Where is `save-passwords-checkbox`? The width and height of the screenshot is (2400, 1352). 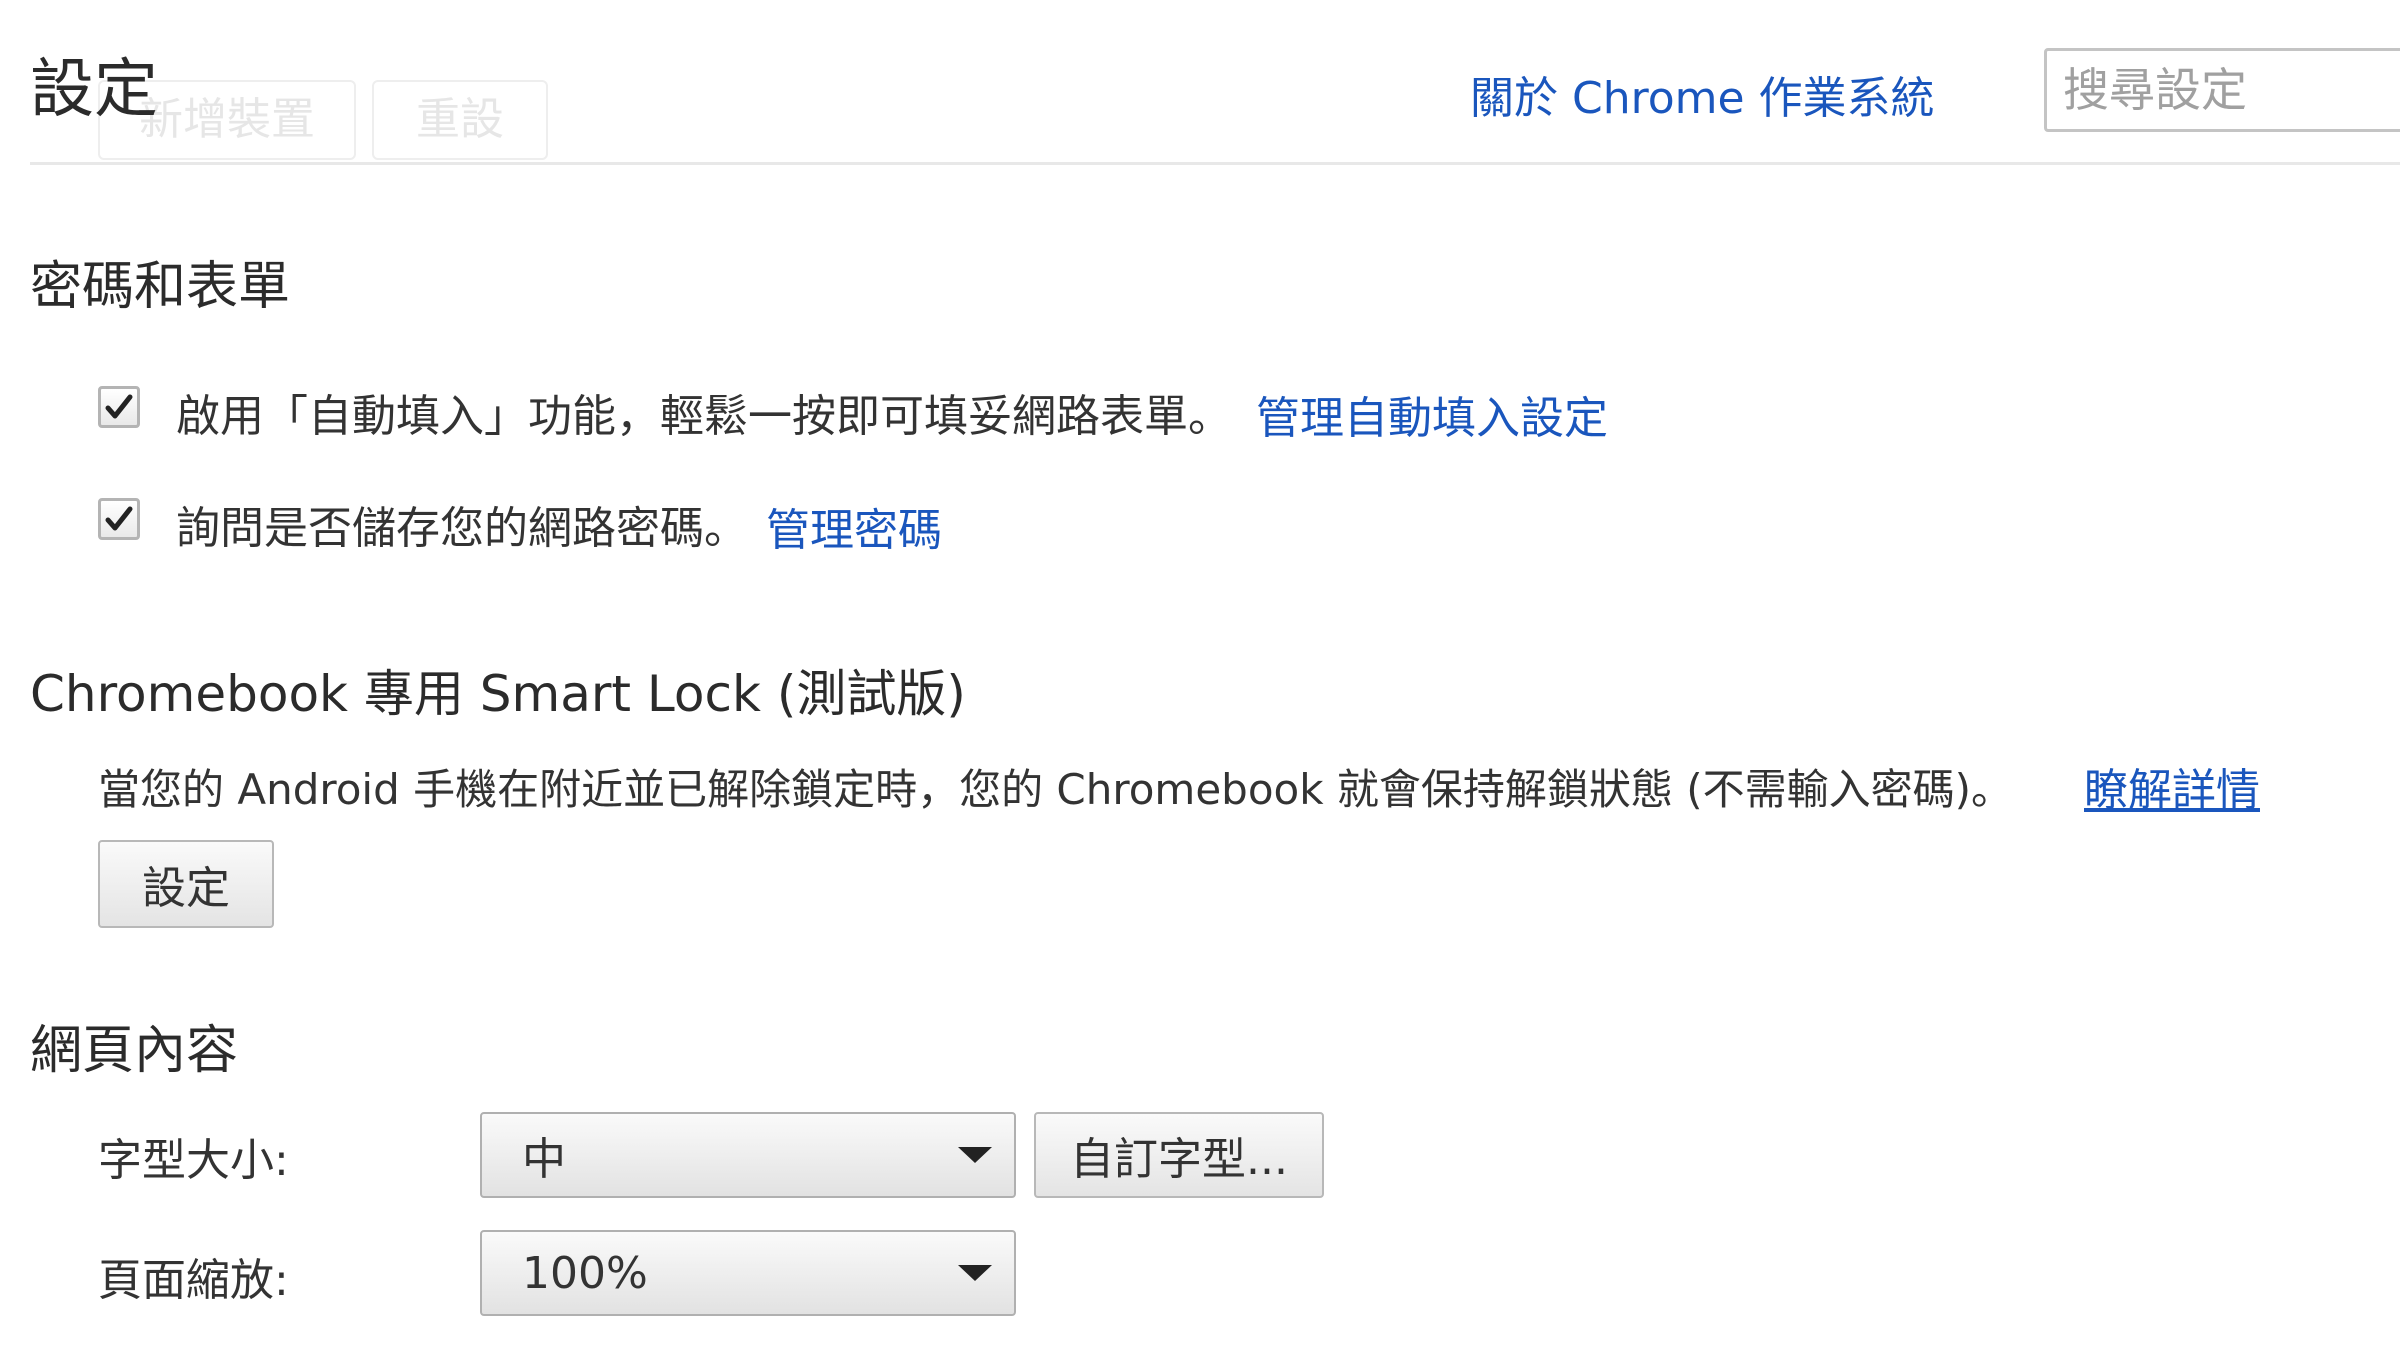
save-passwords-checkbox is located at coordinates (119, 519).